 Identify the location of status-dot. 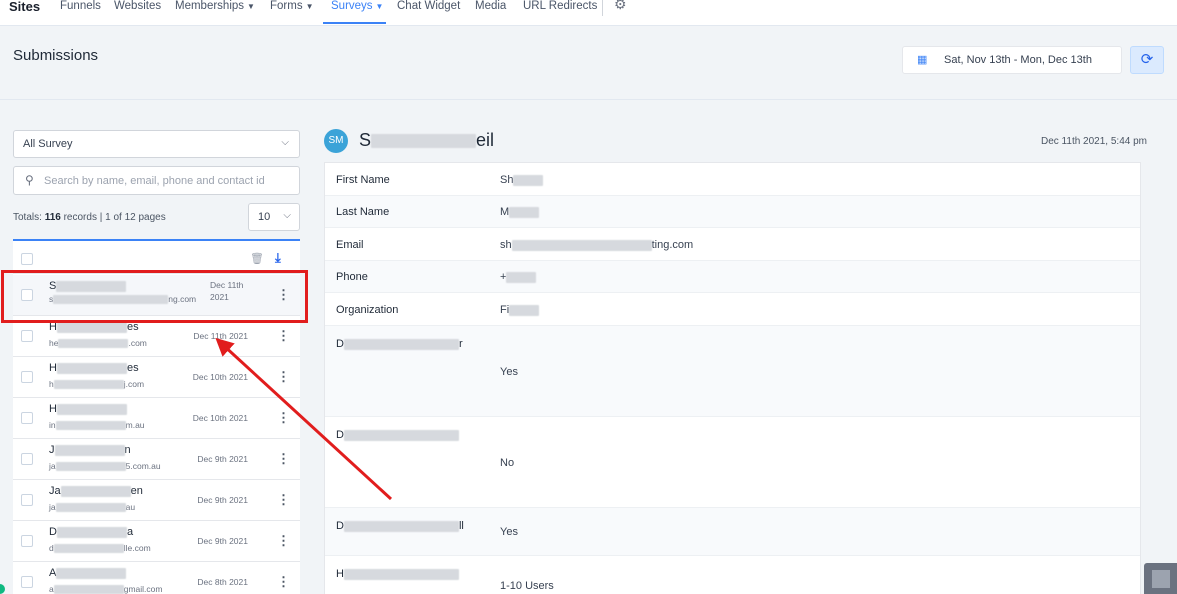
(2, 589).